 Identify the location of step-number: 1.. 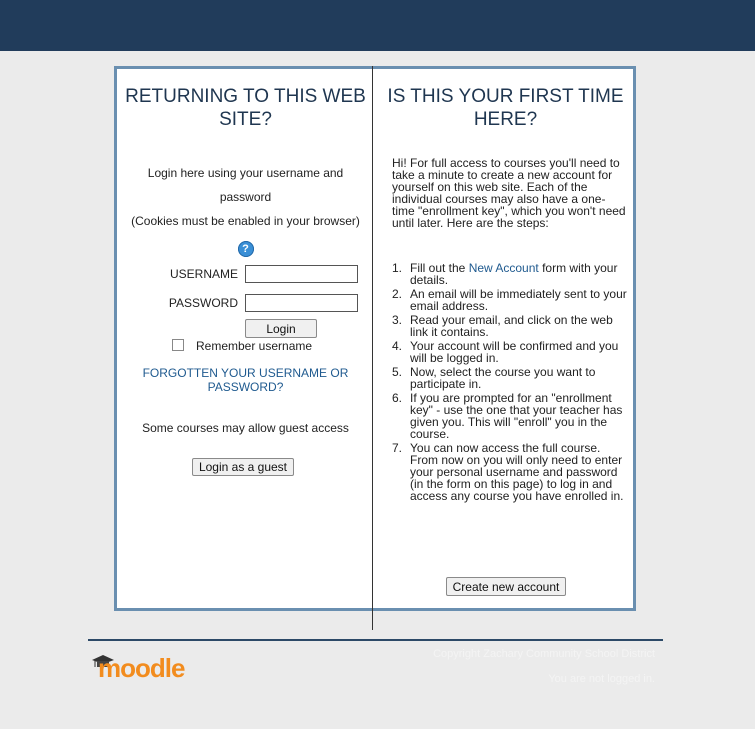
(397, 268).